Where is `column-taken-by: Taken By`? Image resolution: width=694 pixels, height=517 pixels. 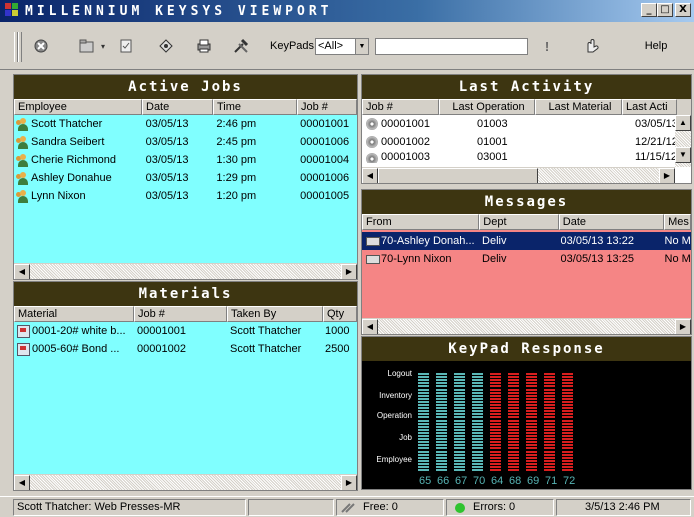
column-taken-by: Taken By is located at coordinates (275, 314).